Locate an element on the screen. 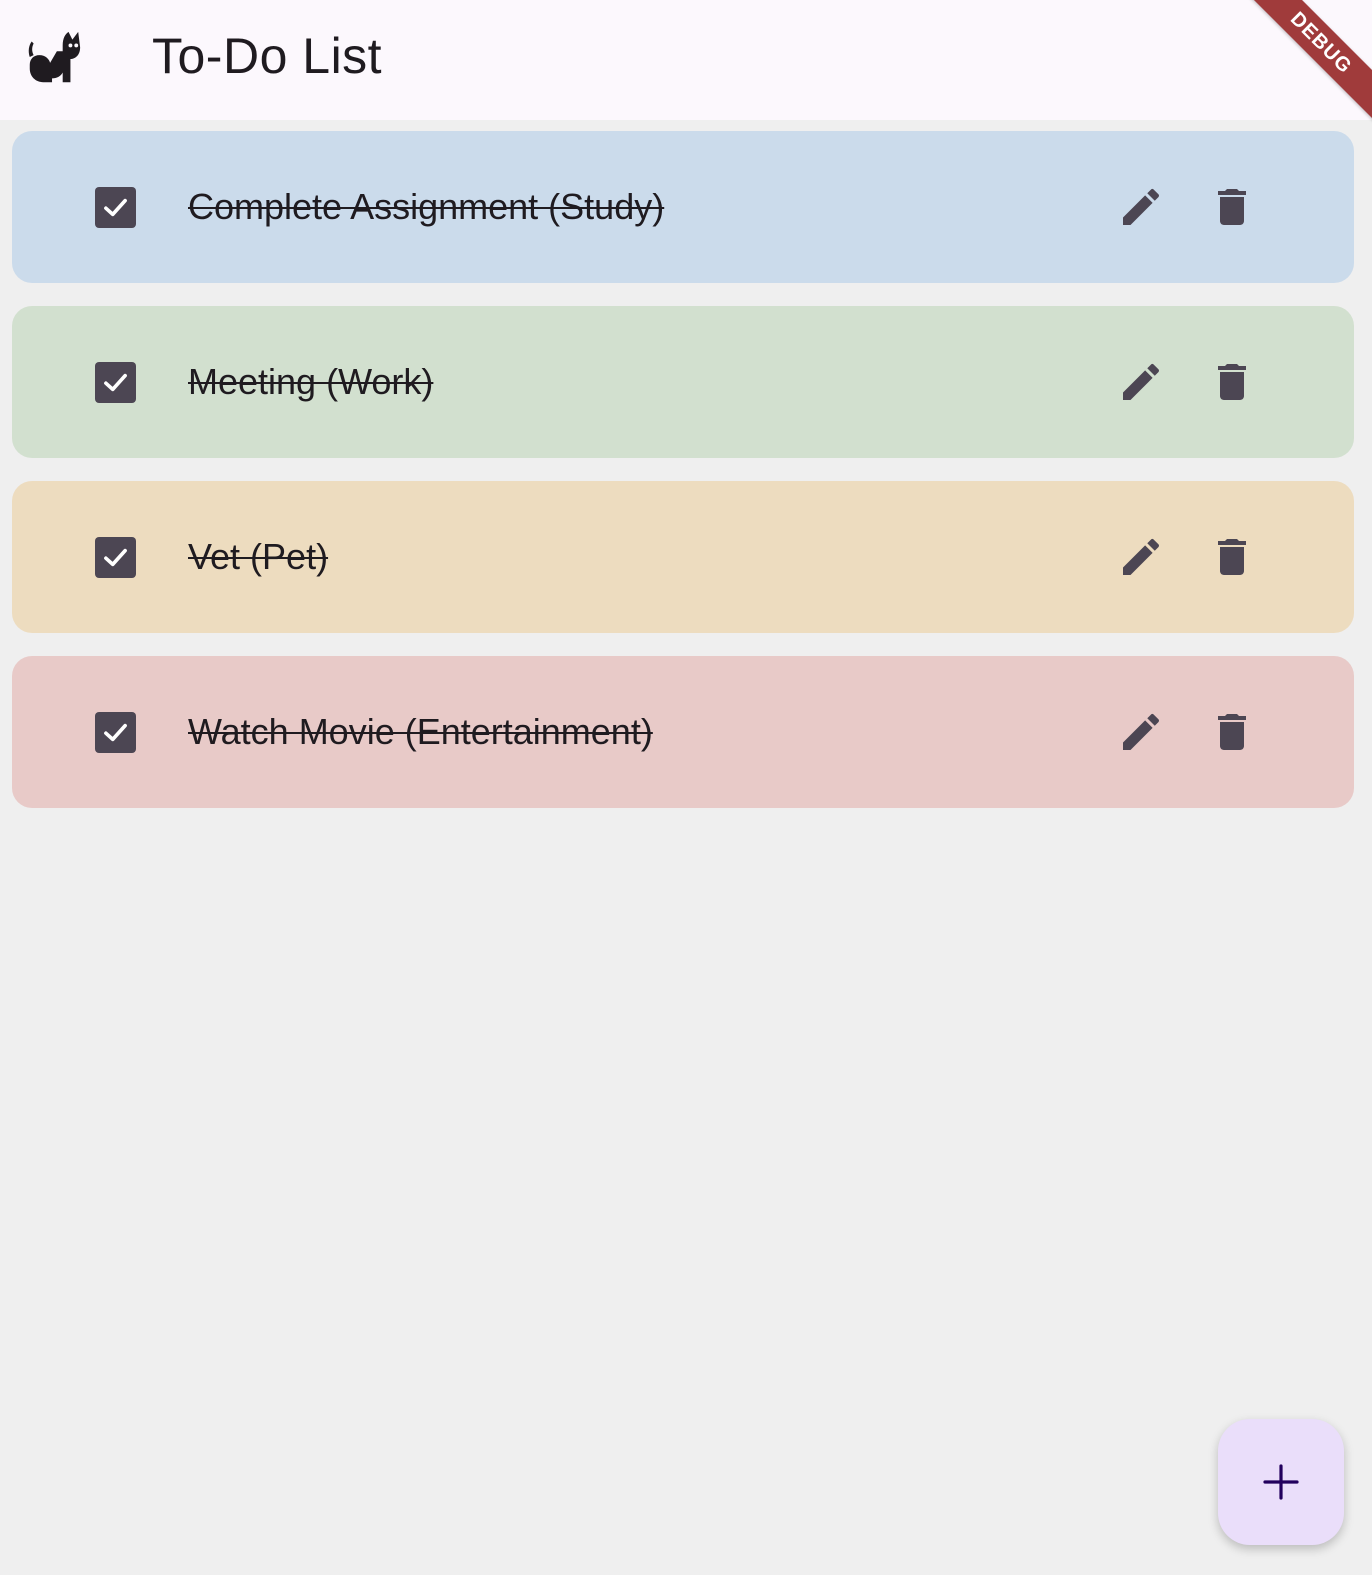 The height and width of the screenshot is (1575, 1372). debug-banner-label: DEBUG is located at coordinates (1307, 61).